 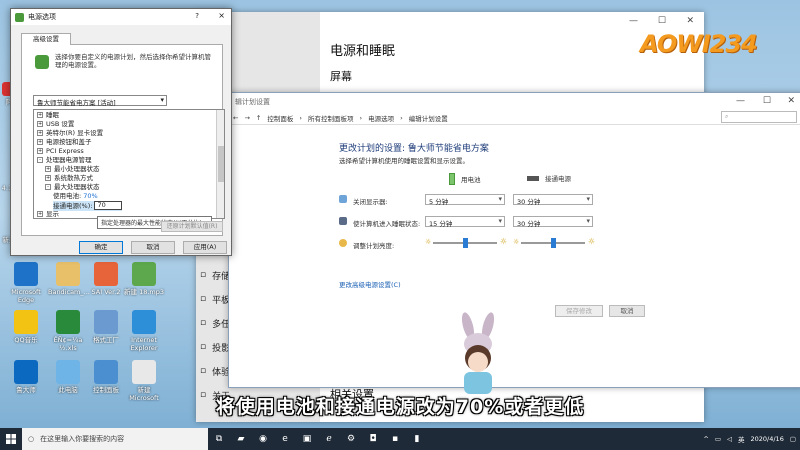 I want to click on close-icon: ×, so click(x=221, y=15).